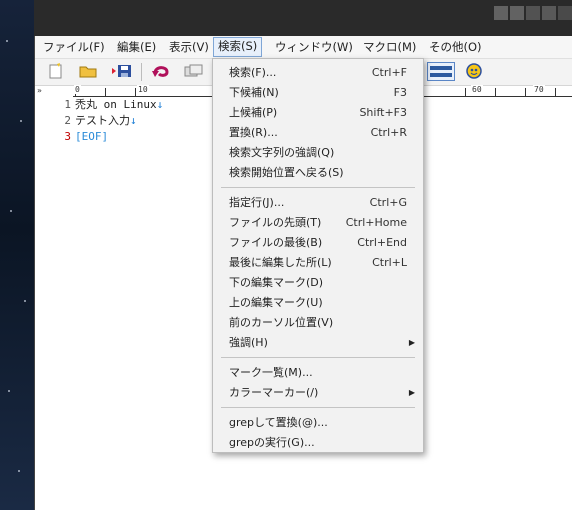  I want to click on menu-item-file-end: ファイルの最後(B) Ctrl+End, so click(318, 243).